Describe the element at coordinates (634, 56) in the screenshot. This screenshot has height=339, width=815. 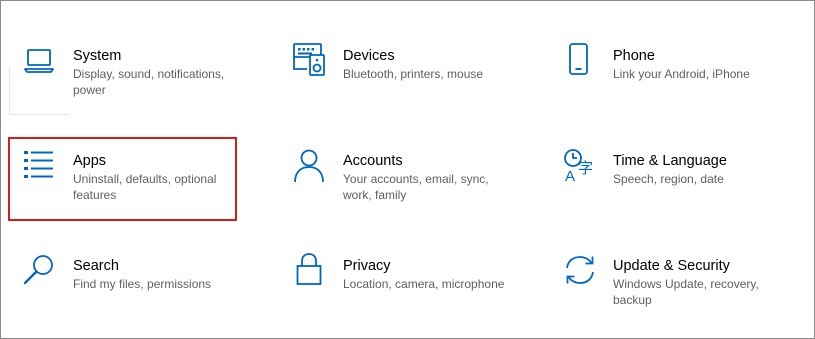
I see `tile-title: Phone` at that location.